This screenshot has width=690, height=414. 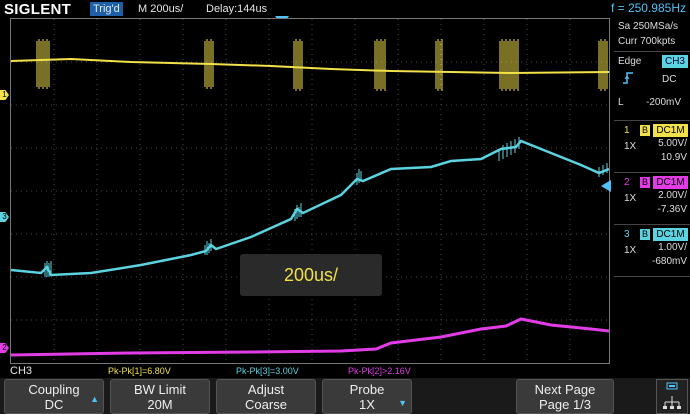 I want to click on bw-limit-button: BW Limit 20M, so click(x=160, y=396).